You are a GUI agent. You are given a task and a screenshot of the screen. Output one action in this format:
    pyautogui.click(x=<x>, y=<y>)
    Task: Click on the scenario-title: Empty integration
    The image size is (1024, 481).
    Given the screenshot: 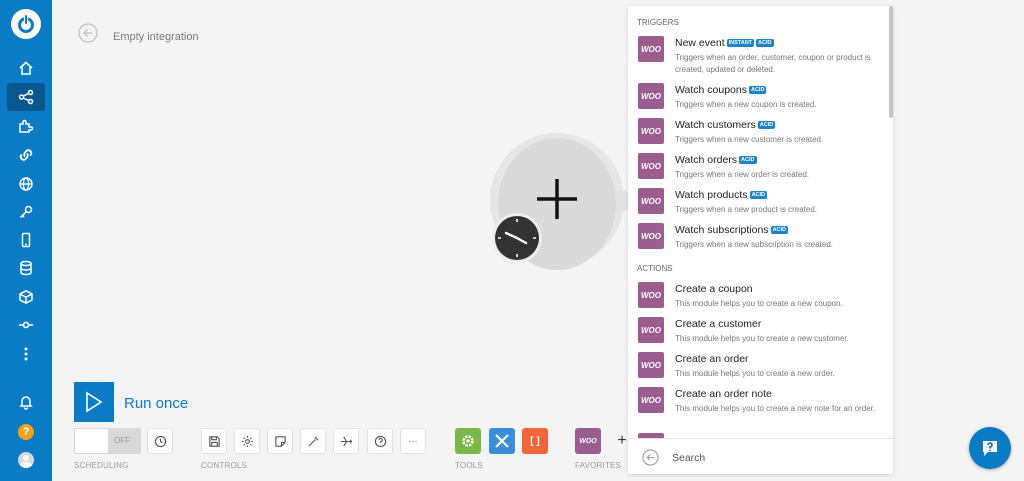 What is the action you would take?
    pyautogui.click(x=156, y=37)
    